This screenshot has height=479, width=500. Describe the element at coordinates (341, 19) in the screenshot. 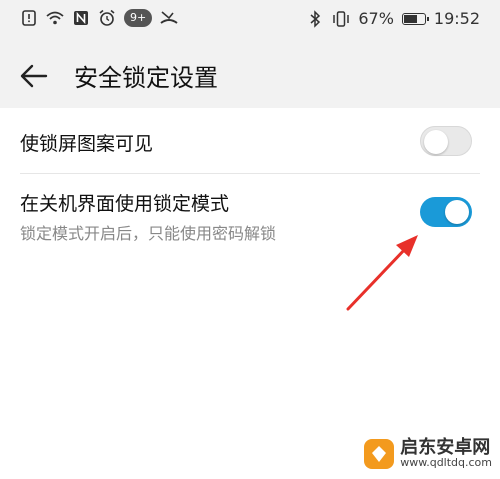

I see `vibrate-icon` at that location.